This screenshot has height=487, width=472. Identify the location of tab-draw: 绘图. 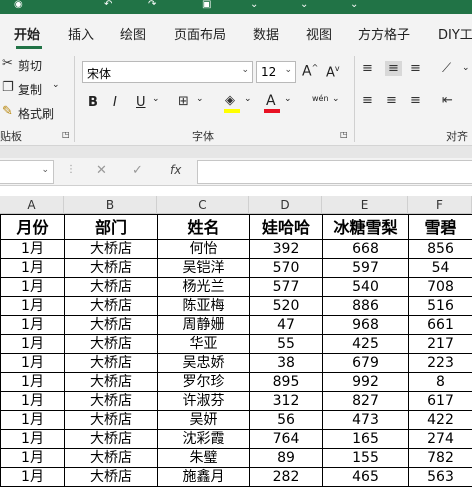
(133, 33).